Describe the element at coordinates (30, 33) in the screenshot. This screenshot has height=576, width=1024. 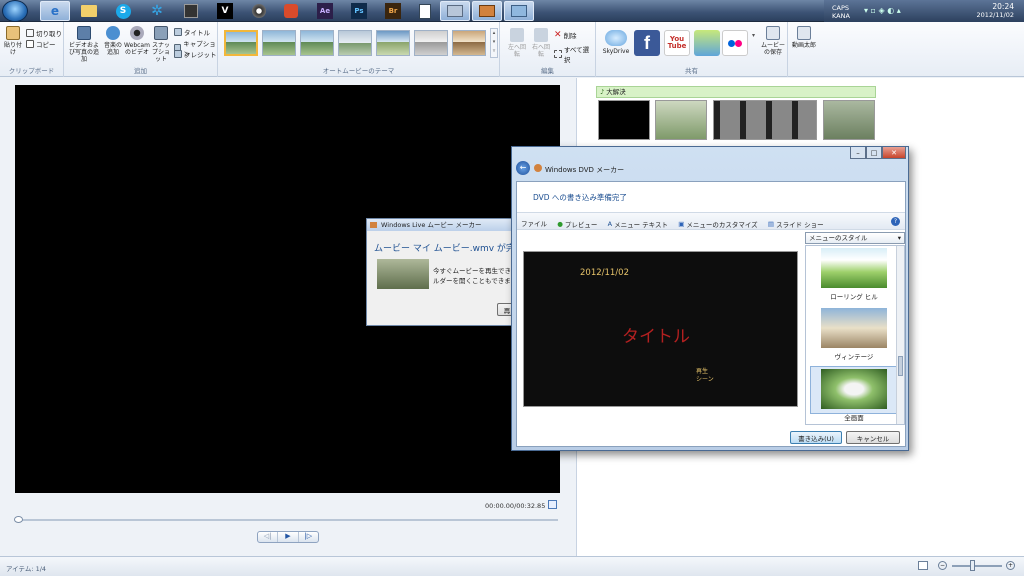
I see `scissors-icon` at that location.